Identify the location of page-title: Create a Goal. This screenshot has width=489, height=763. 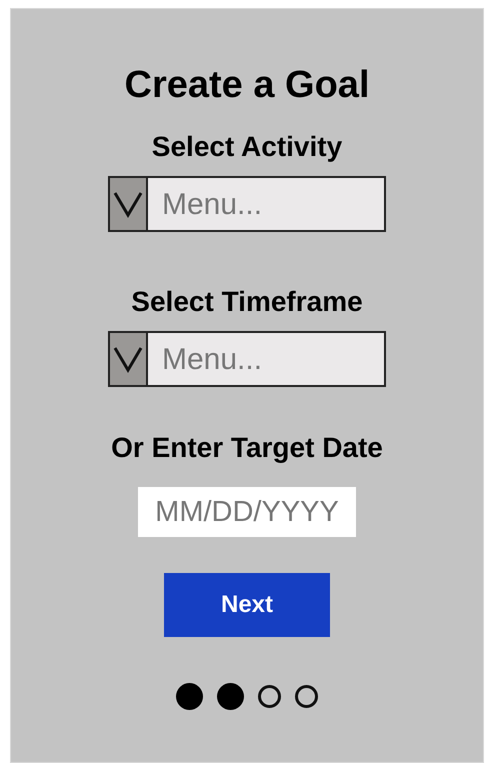
(247, 85).